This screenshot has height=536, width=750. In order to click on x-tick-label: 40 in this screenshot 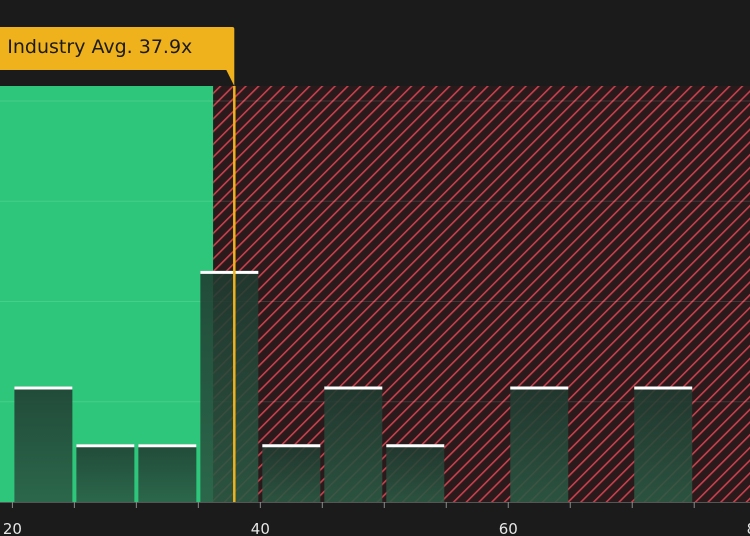, I will do `click(260, 528)`.